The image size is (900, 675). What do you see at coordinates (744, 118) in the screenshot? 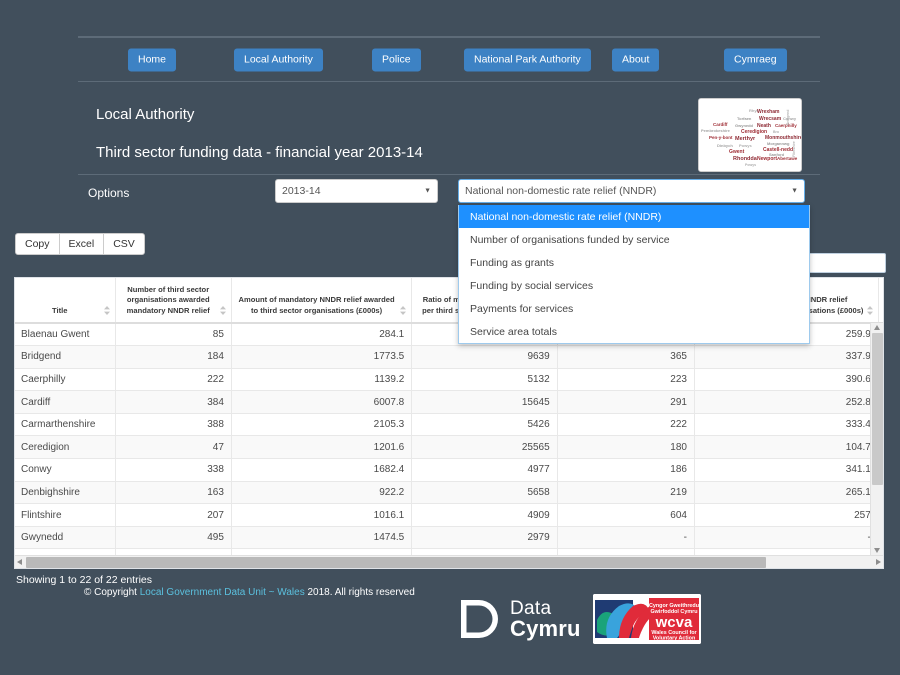
I see `svg-text: Torfaen` at bounding box center [744, 118].